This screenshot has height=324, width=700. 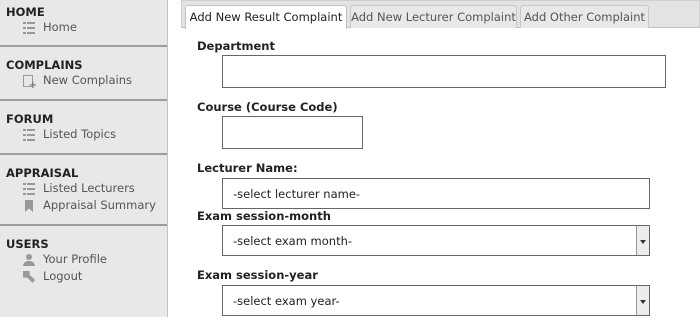 What do you see at coordinates (286, 300) in the screenshot?
I see `exam-year-selected: -select exam year-` at bounding box center [286, 300].